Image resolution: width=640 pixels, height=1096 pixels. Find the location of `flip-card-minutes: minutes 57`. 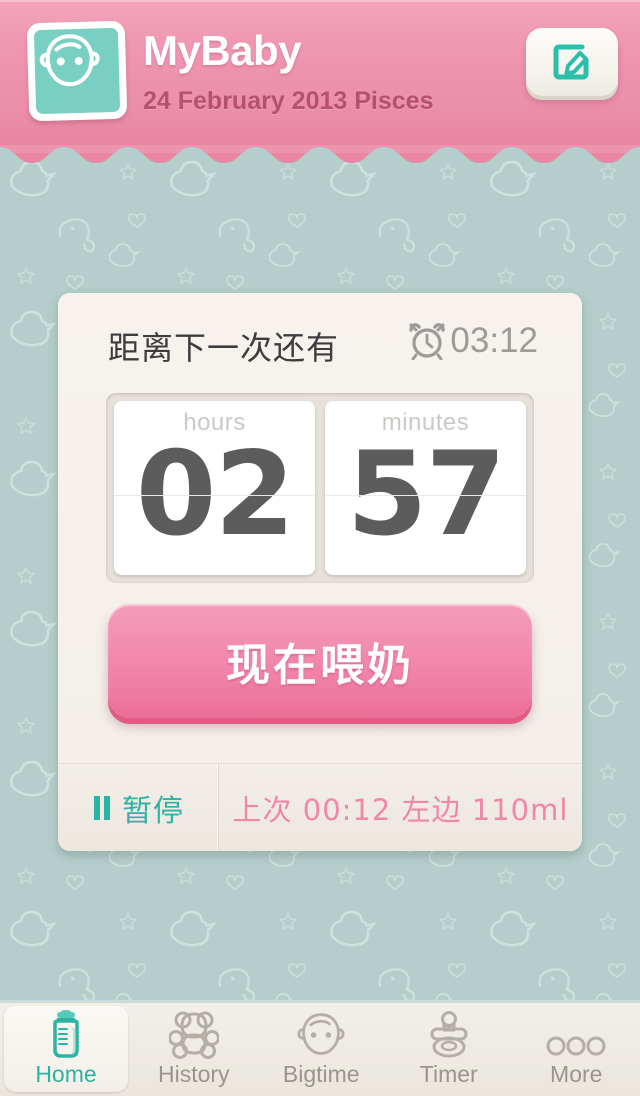

flip-card-minutes: minutes 57 is located at coordinates (425, 488).